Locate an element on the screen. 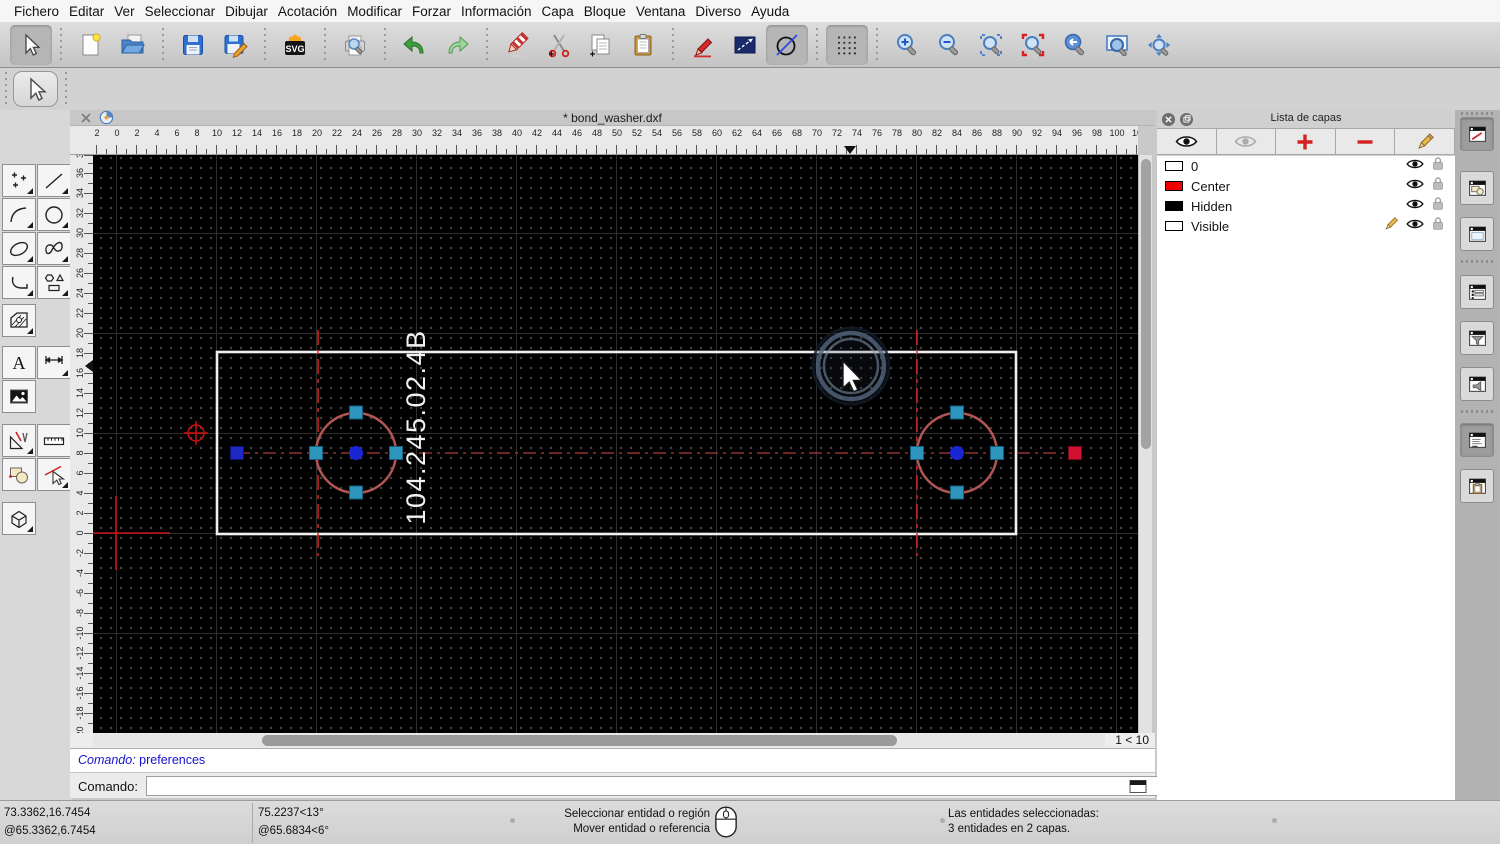 The height and width of the screenshot is (844, 1500). add-layer-button is located at coordinates (1306, 141).